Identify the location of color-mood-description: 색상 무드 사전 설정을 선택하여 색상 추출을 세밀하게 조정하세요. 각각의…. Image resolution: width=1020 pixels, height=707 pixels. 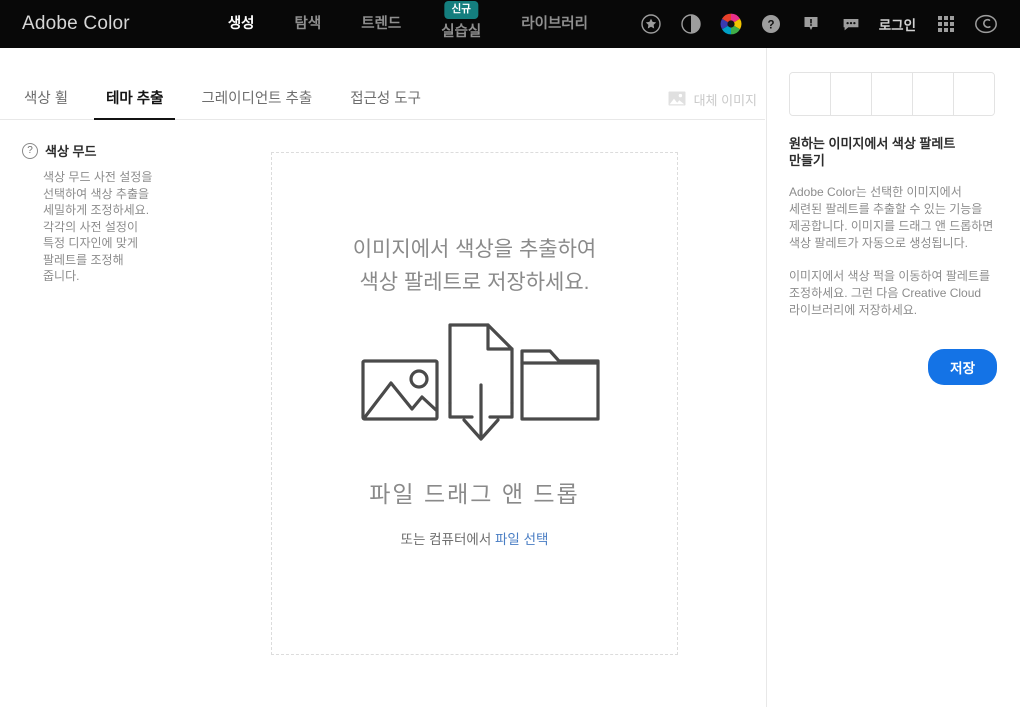
(98, 226).